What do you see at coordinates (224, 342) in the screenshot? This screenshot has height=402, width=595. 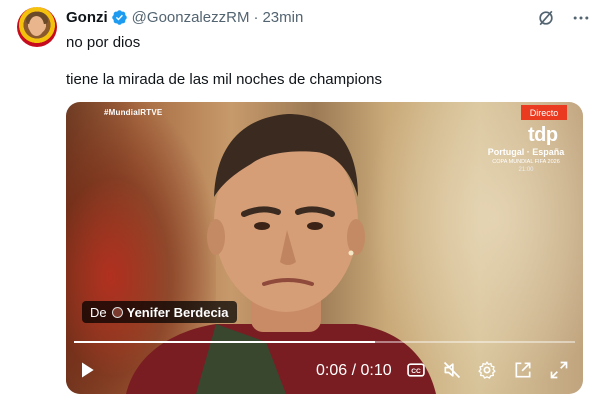 I see `progress-fill` at bounding box center [224, 342].